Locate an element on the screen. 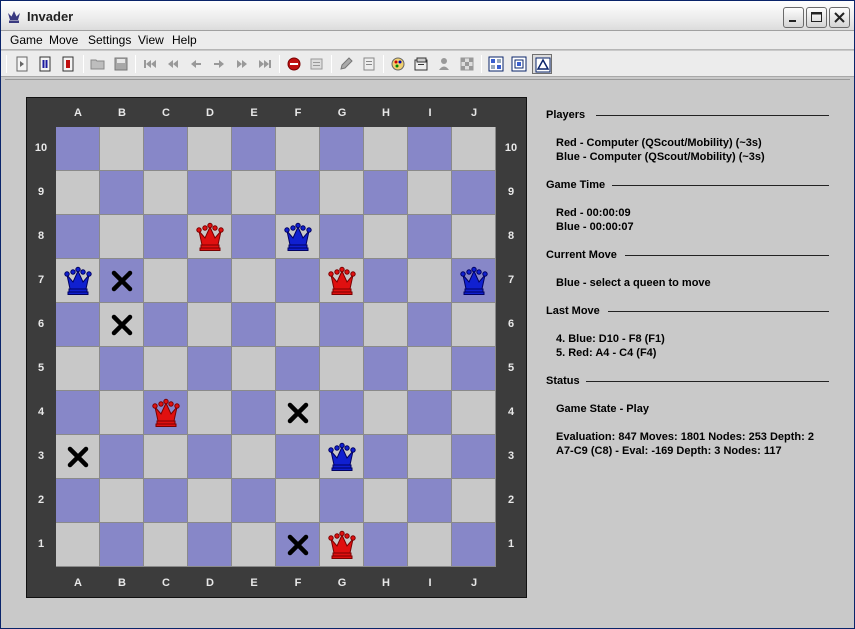  board-square-G5 is located at coordinates (342, 369).